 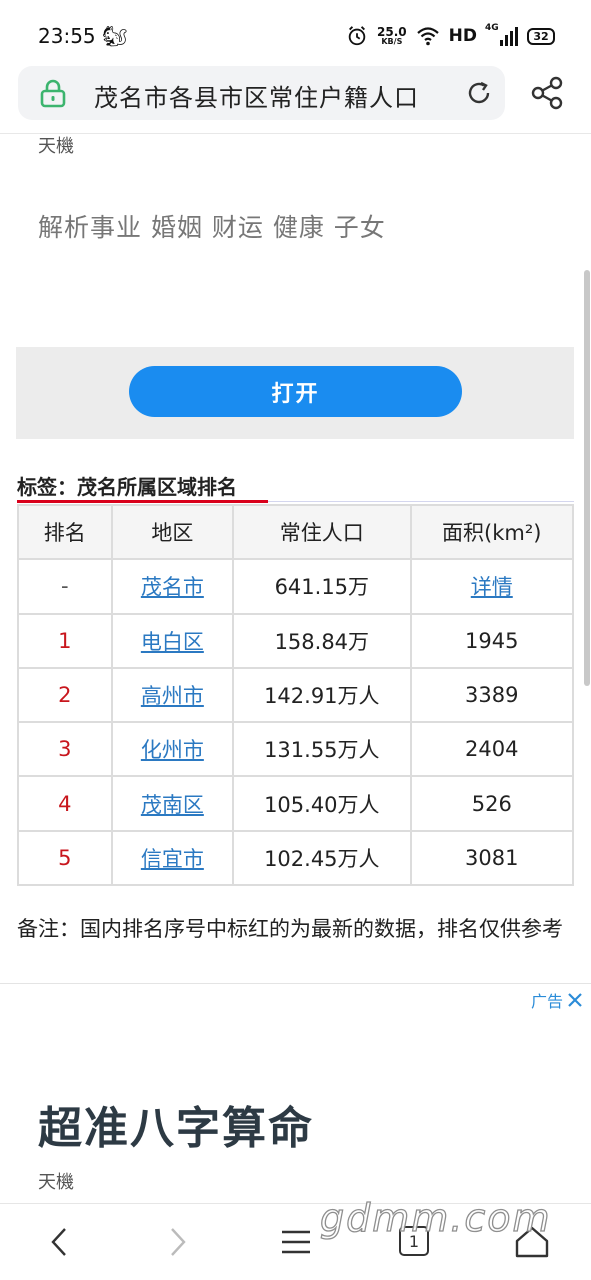 I want to click on open-button: 打开, so click(x=295, y=391).